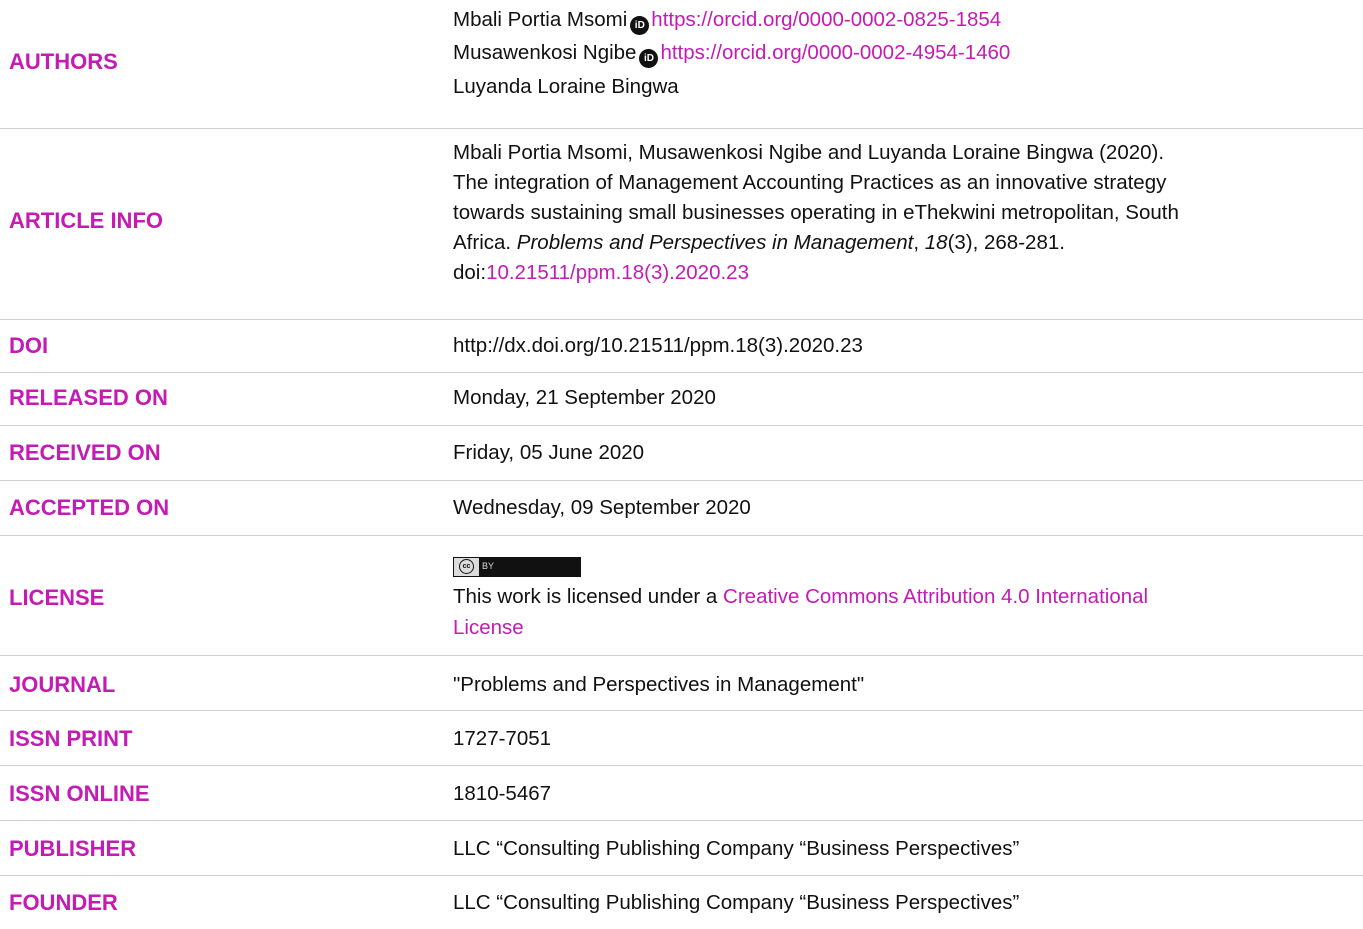  Describe the element at coordinates (485, 242) in the screenshot. I see `citation-text: Africa.` at that location.